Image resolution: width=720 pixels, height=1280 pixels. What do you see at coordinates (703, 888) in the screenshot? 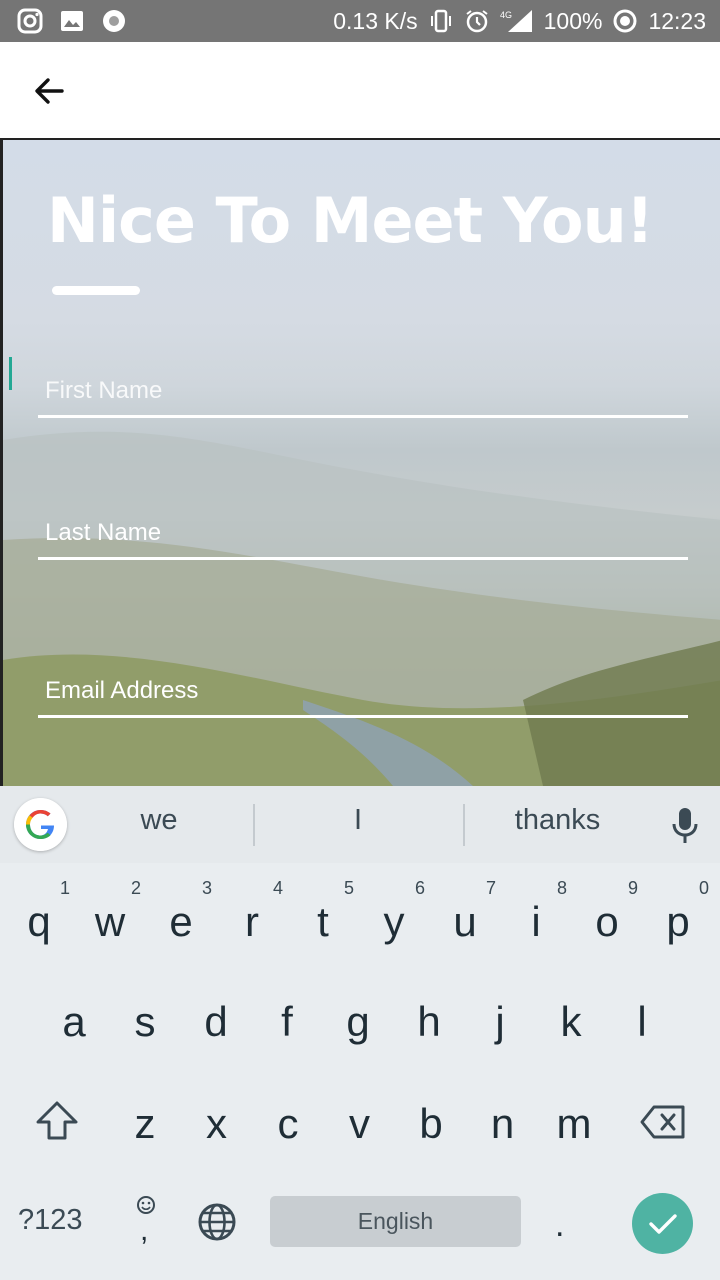
I see `key-number-hint: 0` at bounding box center [703, 888].